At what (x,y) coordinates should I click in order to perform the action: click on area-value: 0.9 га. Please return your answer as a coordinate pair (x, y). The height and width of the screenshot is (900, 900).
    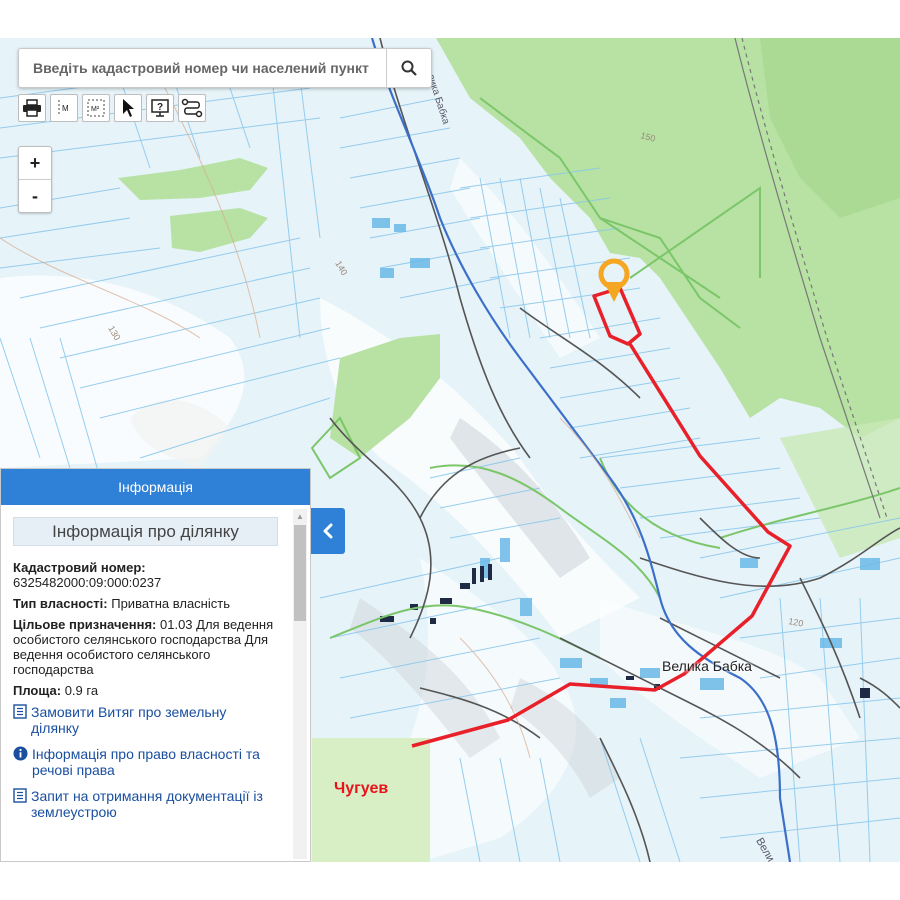
    Looking at the image, I should click on (81, 690).